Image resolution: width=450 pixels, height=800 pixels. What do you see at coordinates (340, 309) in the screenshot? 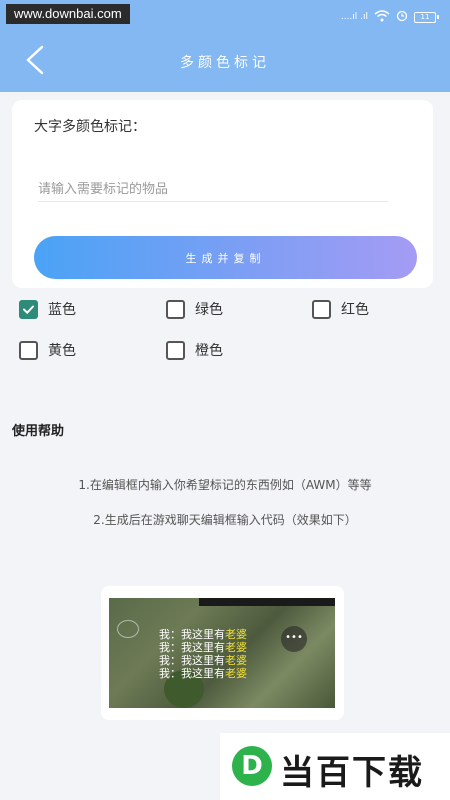
I see `color-option-red: 红色` at bounding box center [340, 309].